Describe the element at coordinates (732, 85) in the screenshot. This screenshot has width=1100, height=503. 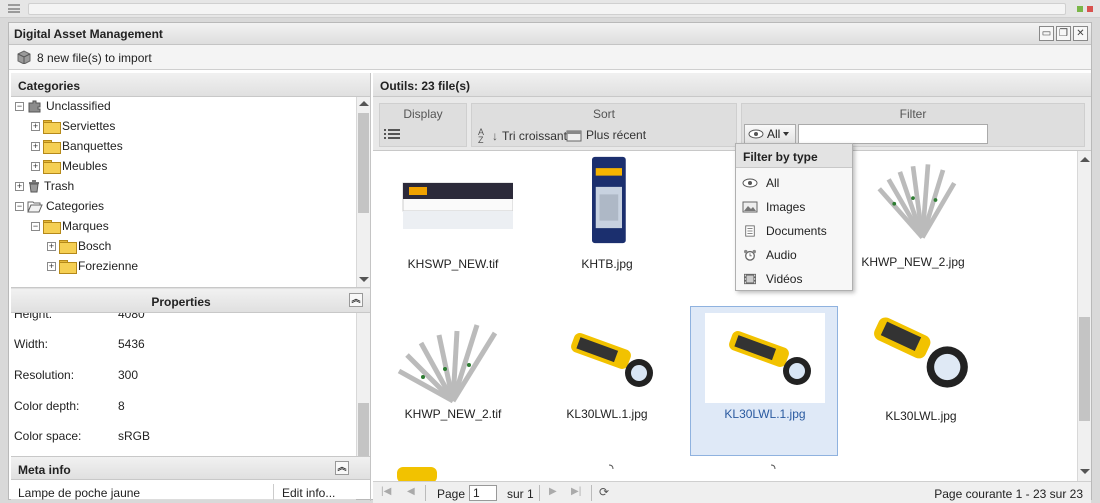
I see `files-header: Outils: 23 file(s)` at that location.